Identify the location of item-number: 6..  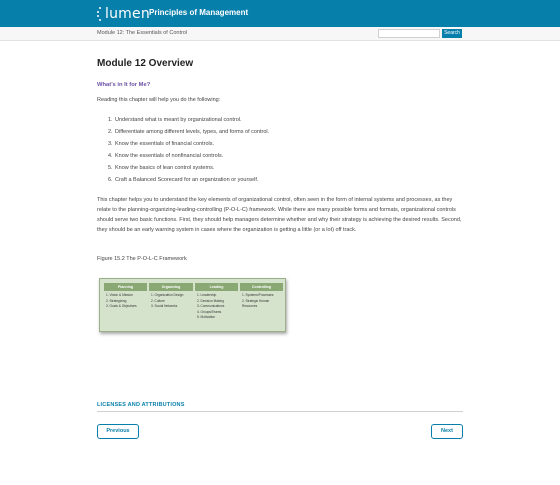
(110, 180).